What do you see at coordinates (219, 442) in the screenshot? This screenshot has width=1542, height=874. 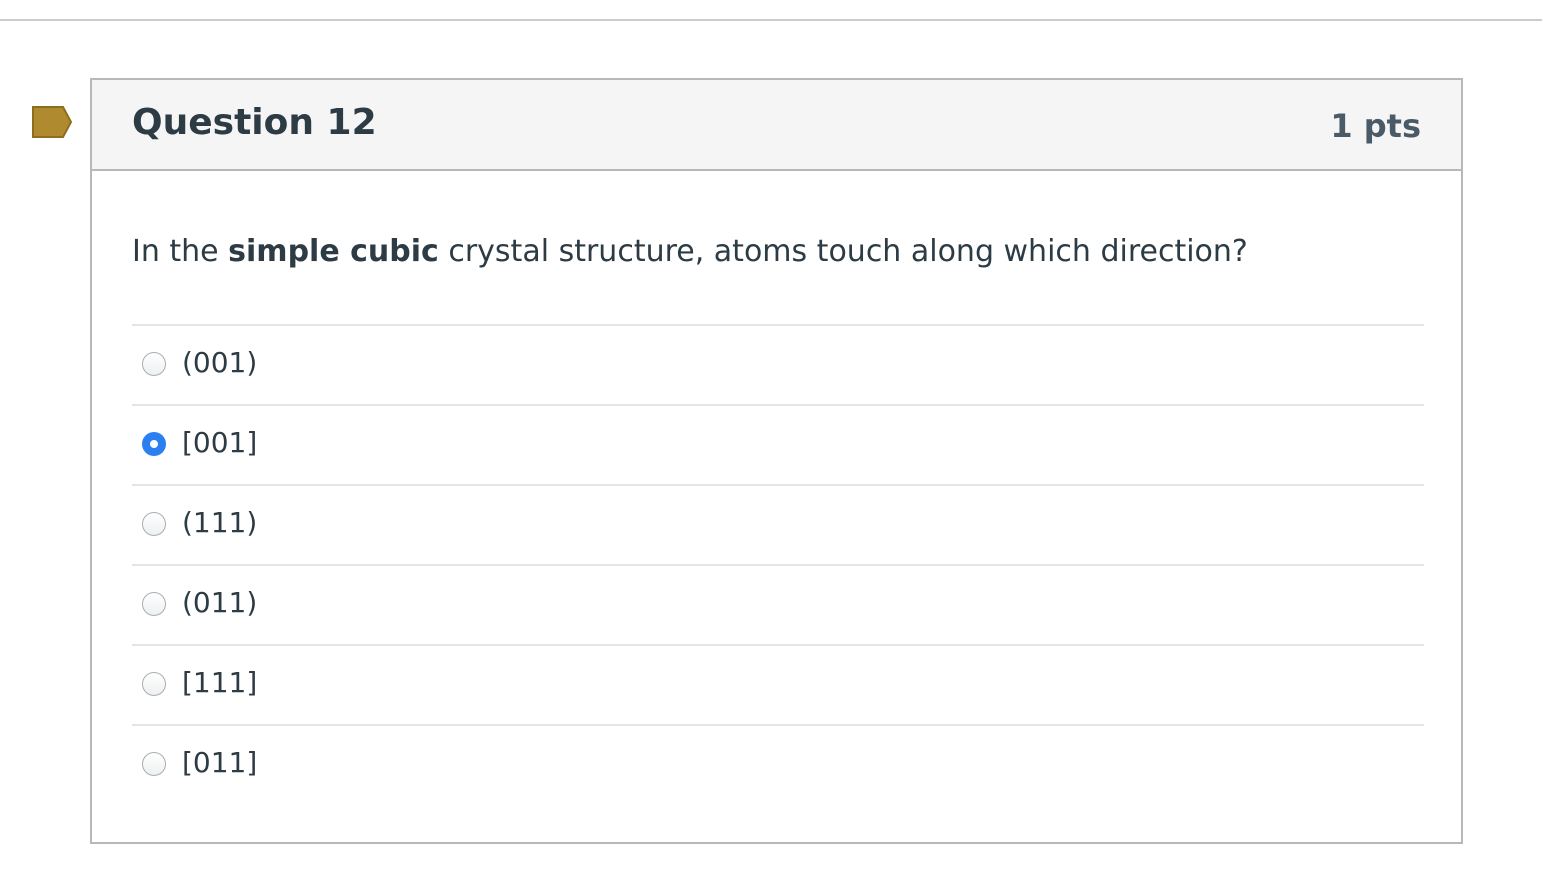 I see `answer-label: [001]` at bounding box center [219, 442].